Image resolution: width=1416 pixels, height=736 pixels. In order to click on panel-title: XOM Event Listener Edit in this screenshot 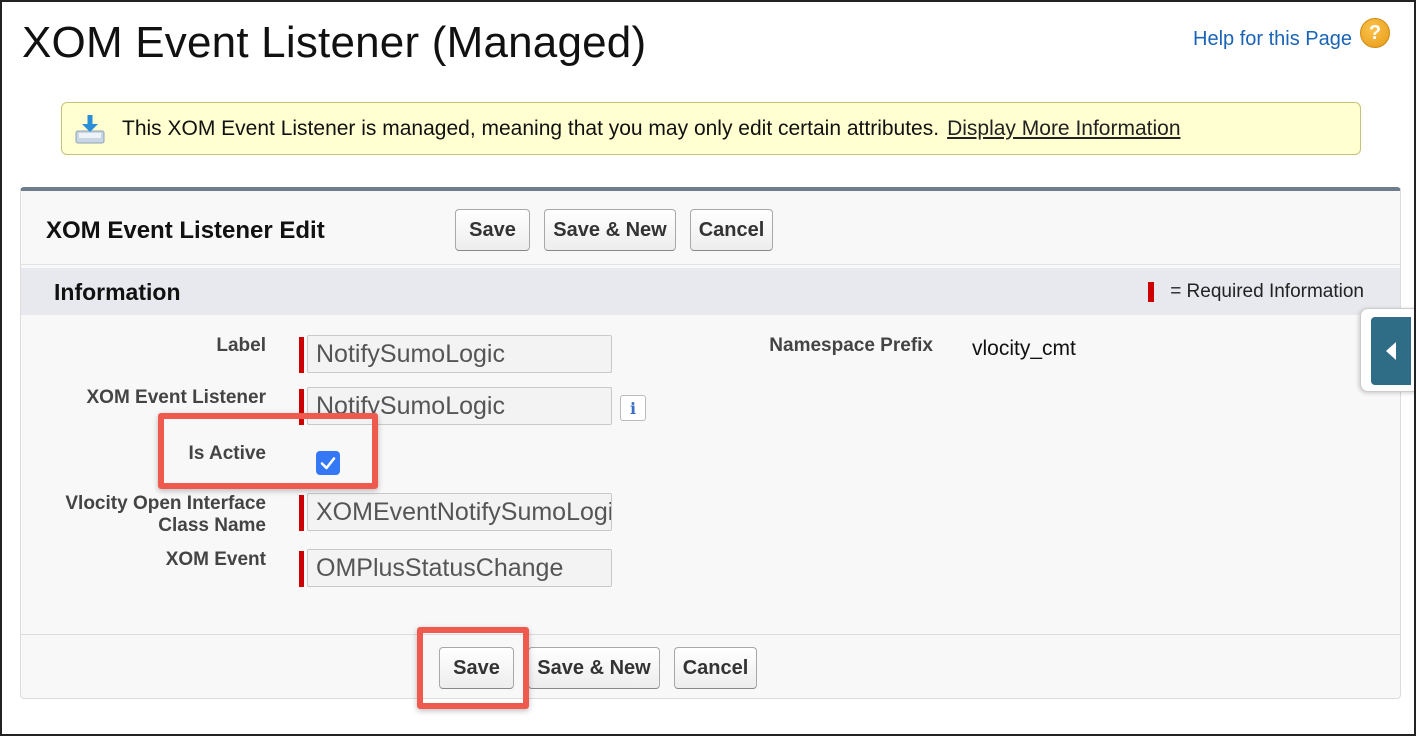, I will do `click(185, 230)`.